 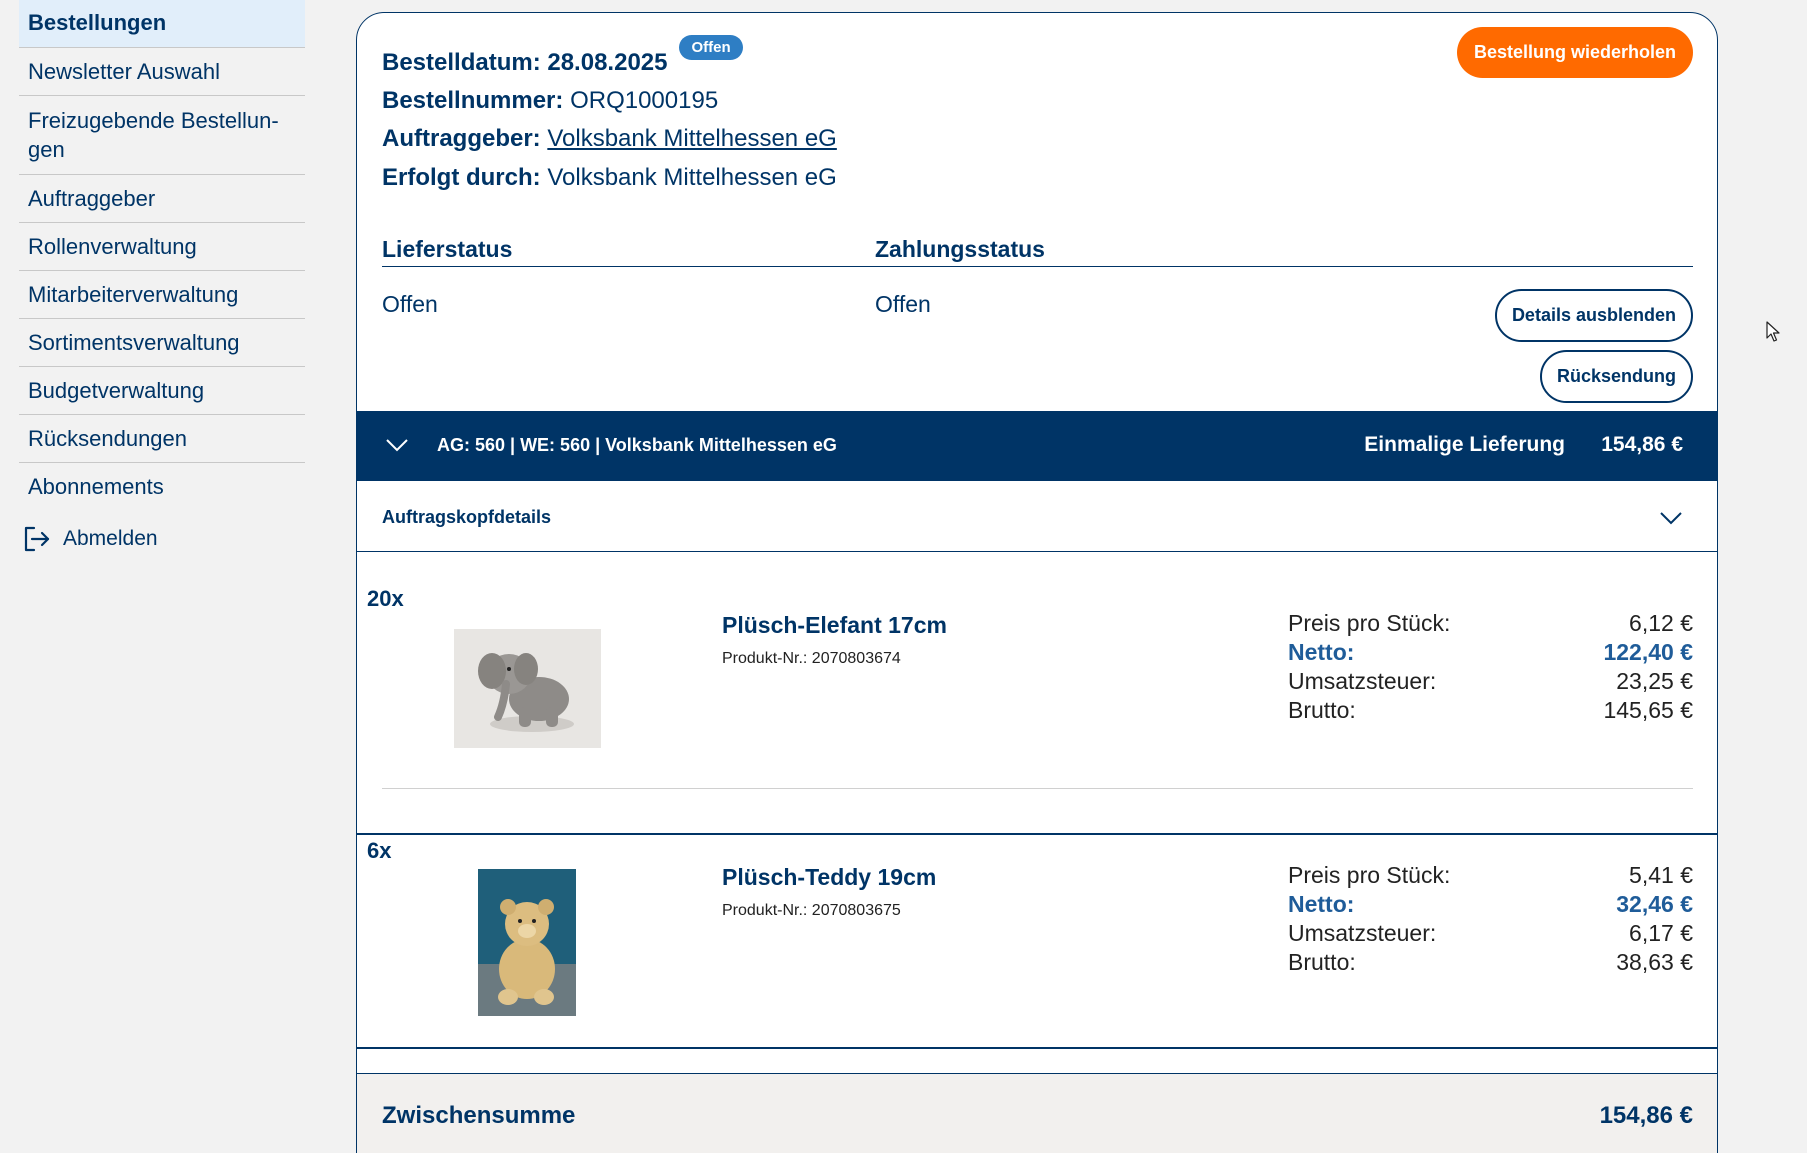 I want to click on netto-row: Netto: 32,46 €, so click(x=1490, y=905).